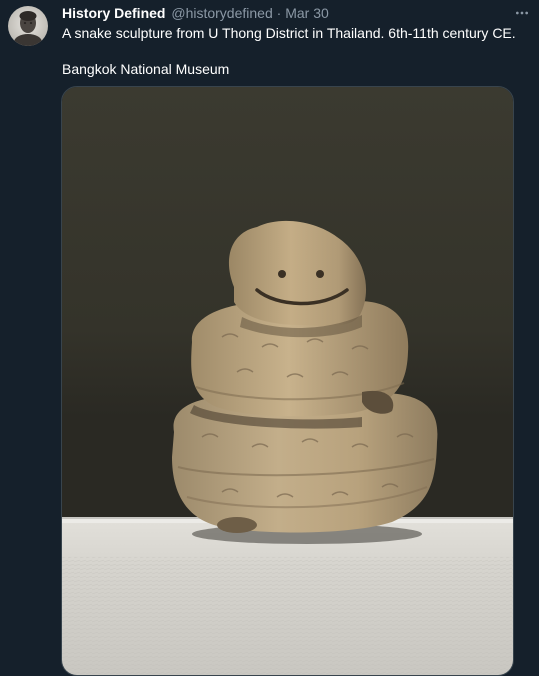 This screenshot has width=539, height=676. Describe the element at coordinates (221, 13) in the screenshot. I see `author-handle: @historydefined` at that location.